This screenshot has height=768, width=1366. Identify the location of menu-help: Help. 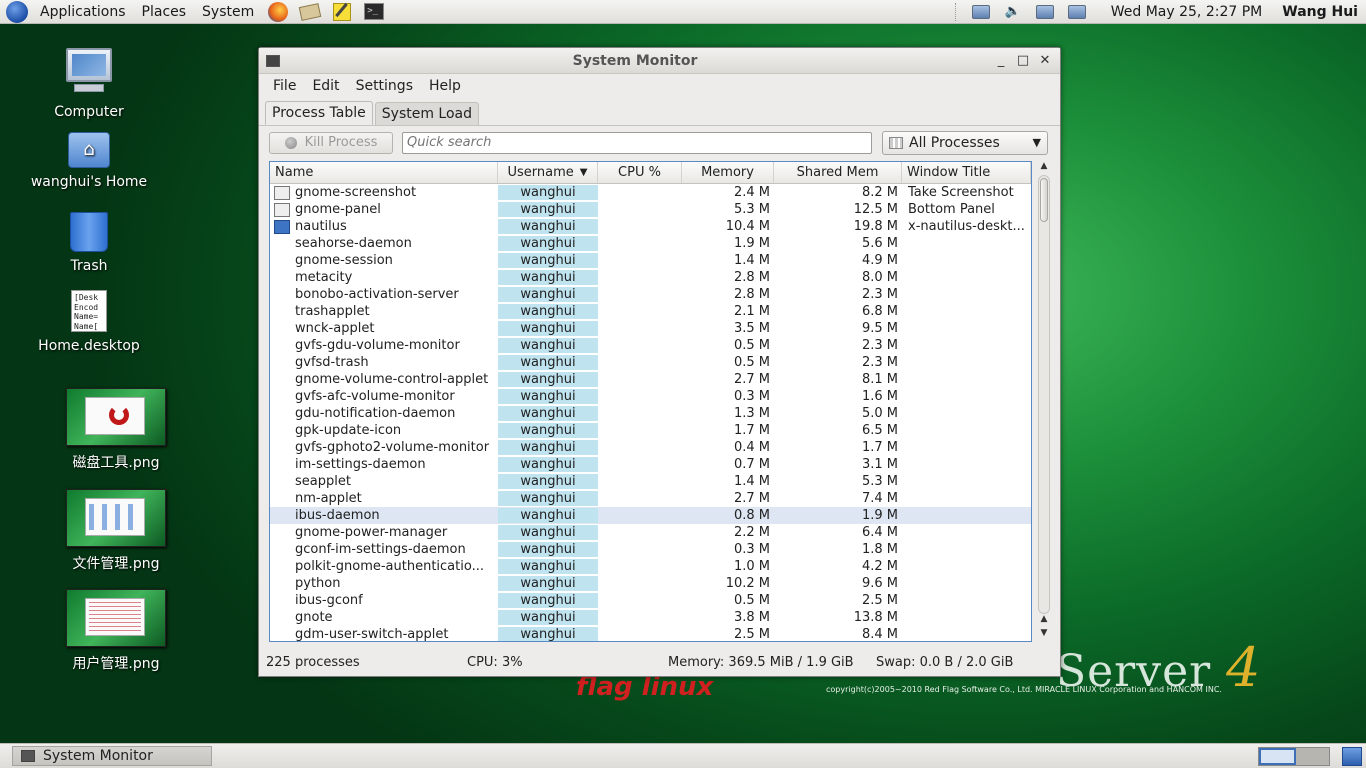
(445, 86).